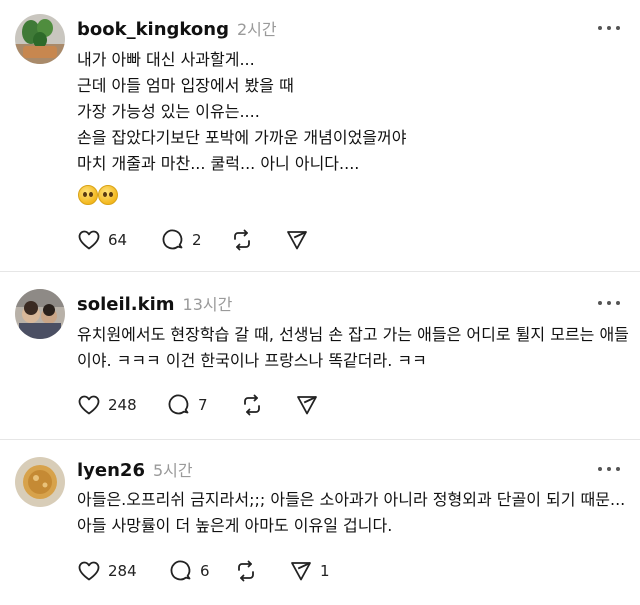  What do you see at coordinates (277, 405) in the screenshot?
I see `action-bar: 248 7` at bounding box center [277, 405].